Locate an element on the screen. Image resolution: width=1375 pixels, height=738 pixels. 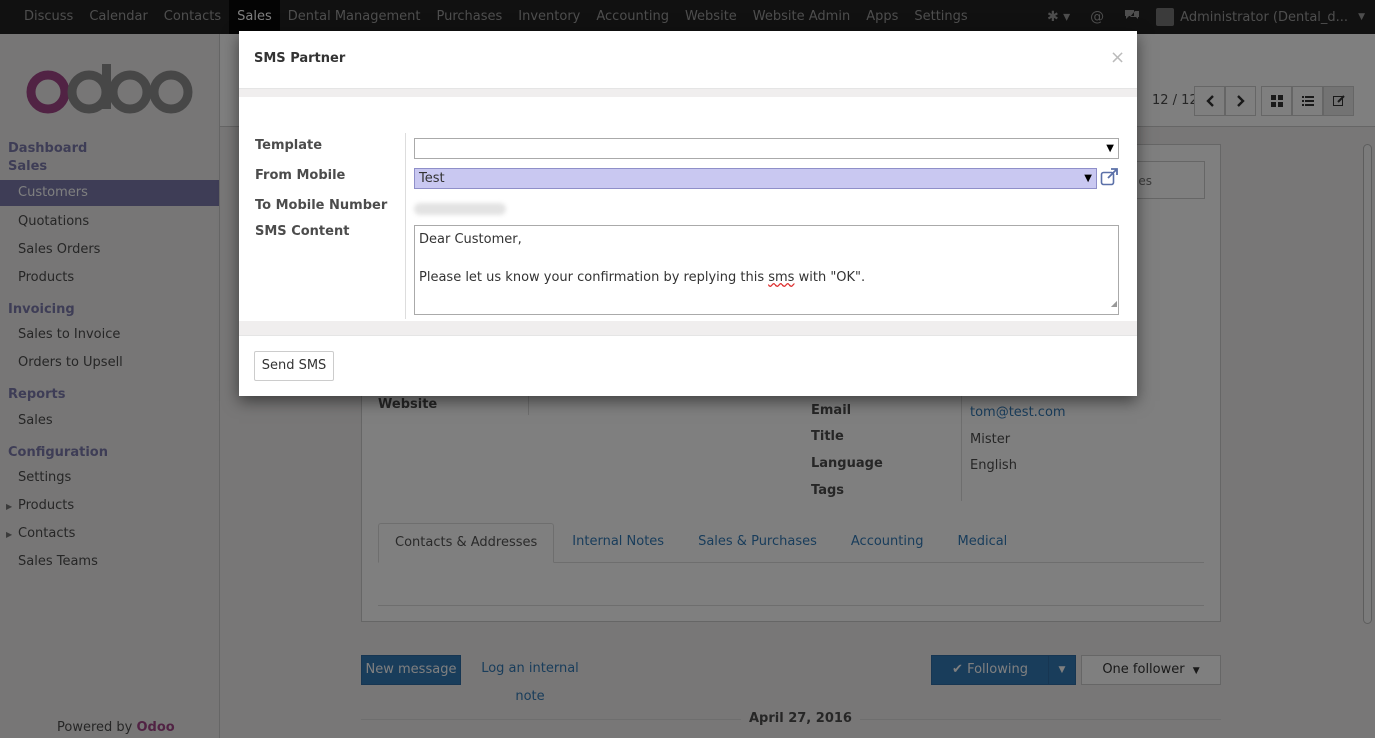
to-mobile-number-value is located at coordinates (460, 209).